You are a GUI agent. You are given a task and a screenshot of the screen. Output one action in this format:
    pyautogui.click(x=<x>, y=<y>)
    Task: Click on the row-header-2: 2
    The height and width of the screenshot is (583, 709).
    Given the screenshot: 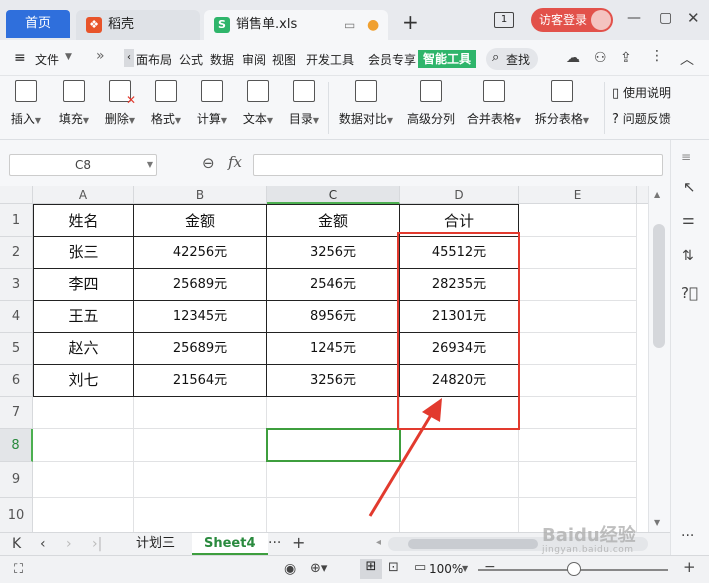 What is the action you would take?
    pyautogui.click(x=16, y=253)
    